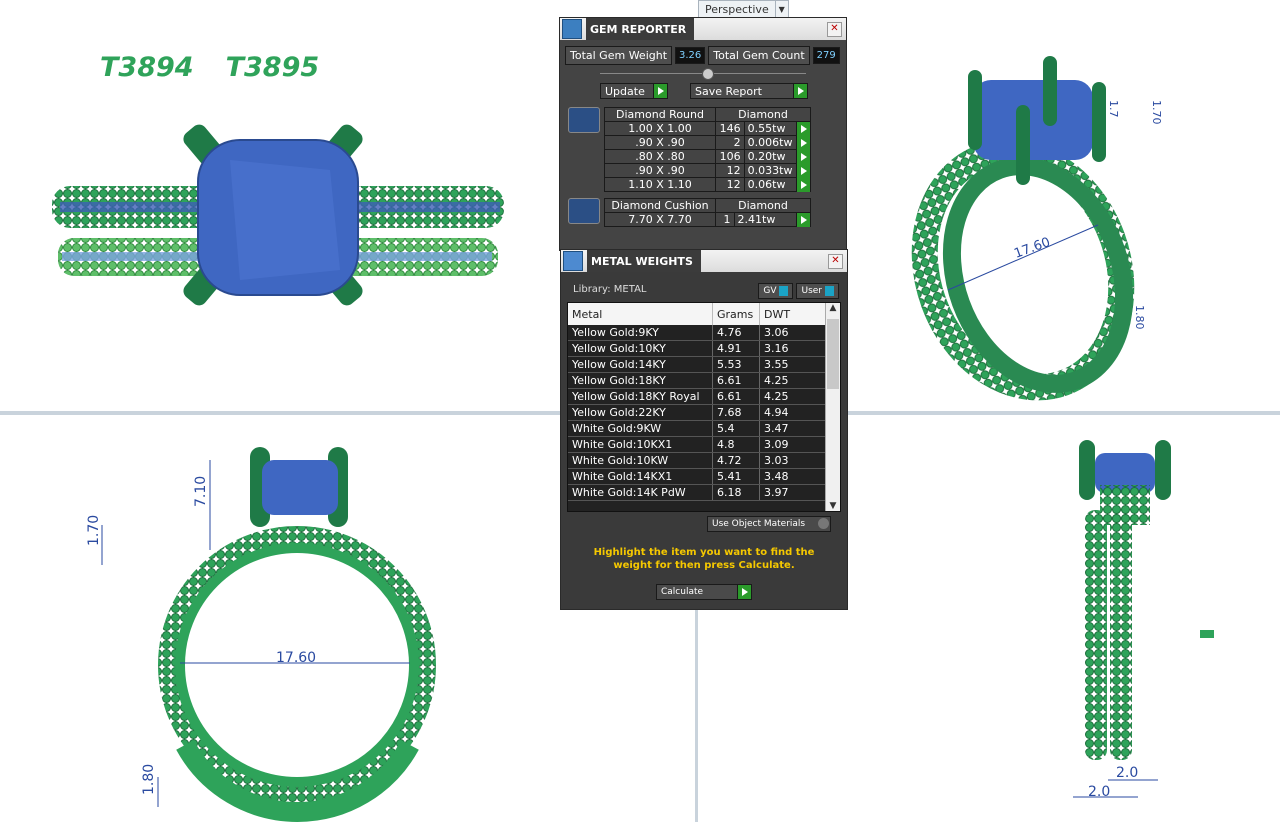 This screenshot has width=1280, height=822. I want to click on metal-column-header: Metal, so click(640, 314).